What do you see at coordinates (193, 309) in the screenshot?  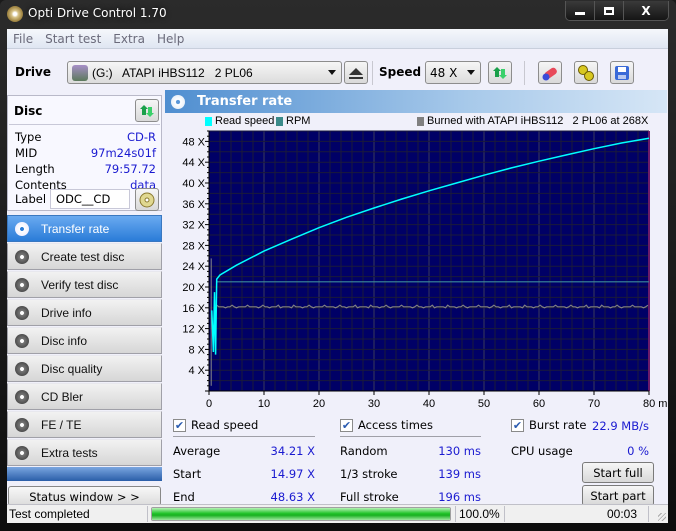 I see `y-tick-label: 16 X` at bounding box center [193, 309].